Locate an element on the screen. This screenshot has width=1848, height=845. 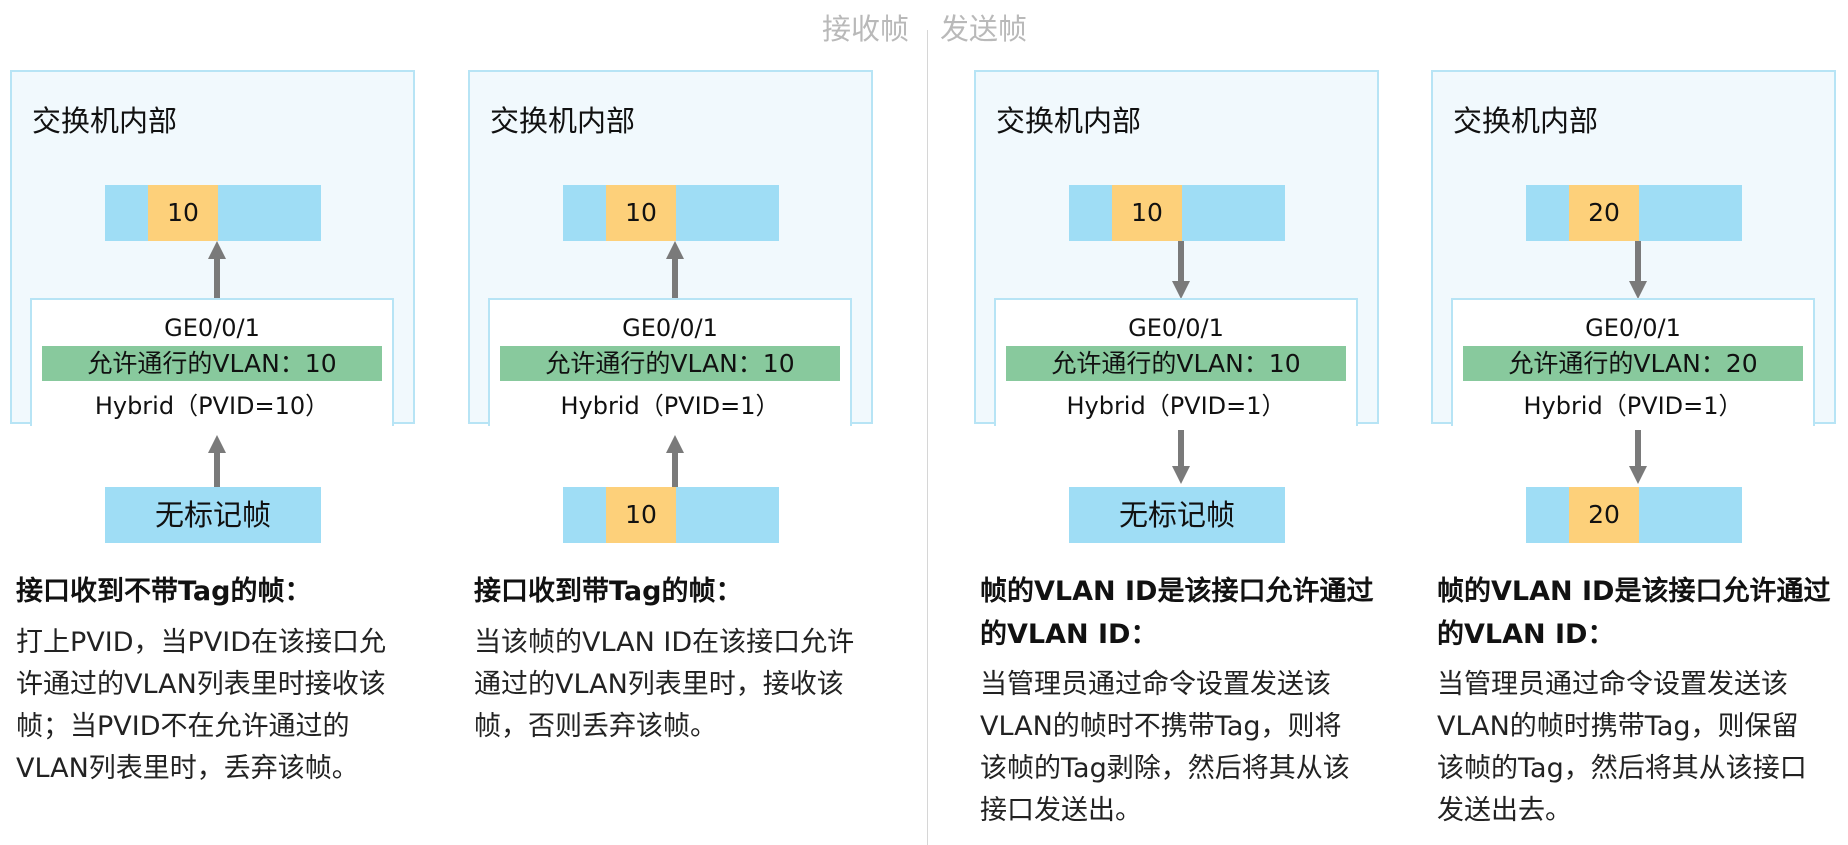
description-line: 该帧的Tag剥除，然后将其从该 is located at coordinates (1165, 768).